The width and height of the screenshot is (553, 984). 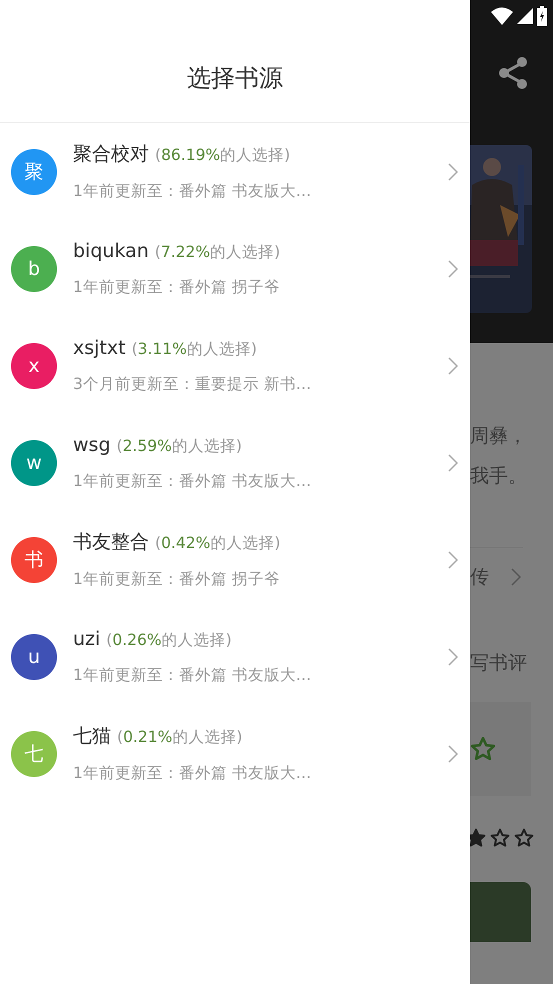 I want to click on source-name: uzi, so click(x=86, y=639).